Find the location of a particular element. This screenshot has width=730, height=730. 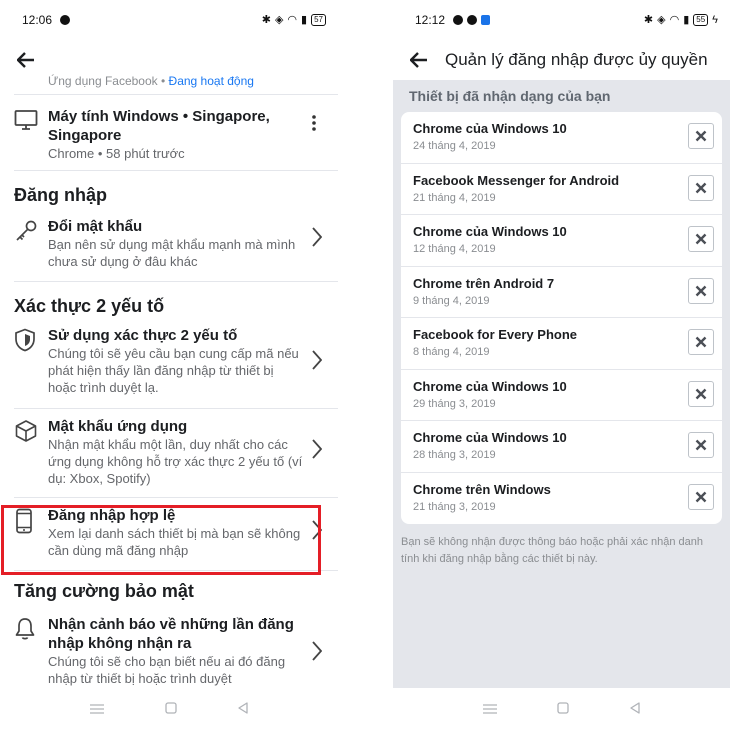

session-sub: Chrome • 58 phút trước is located at coordinates (116, 153).